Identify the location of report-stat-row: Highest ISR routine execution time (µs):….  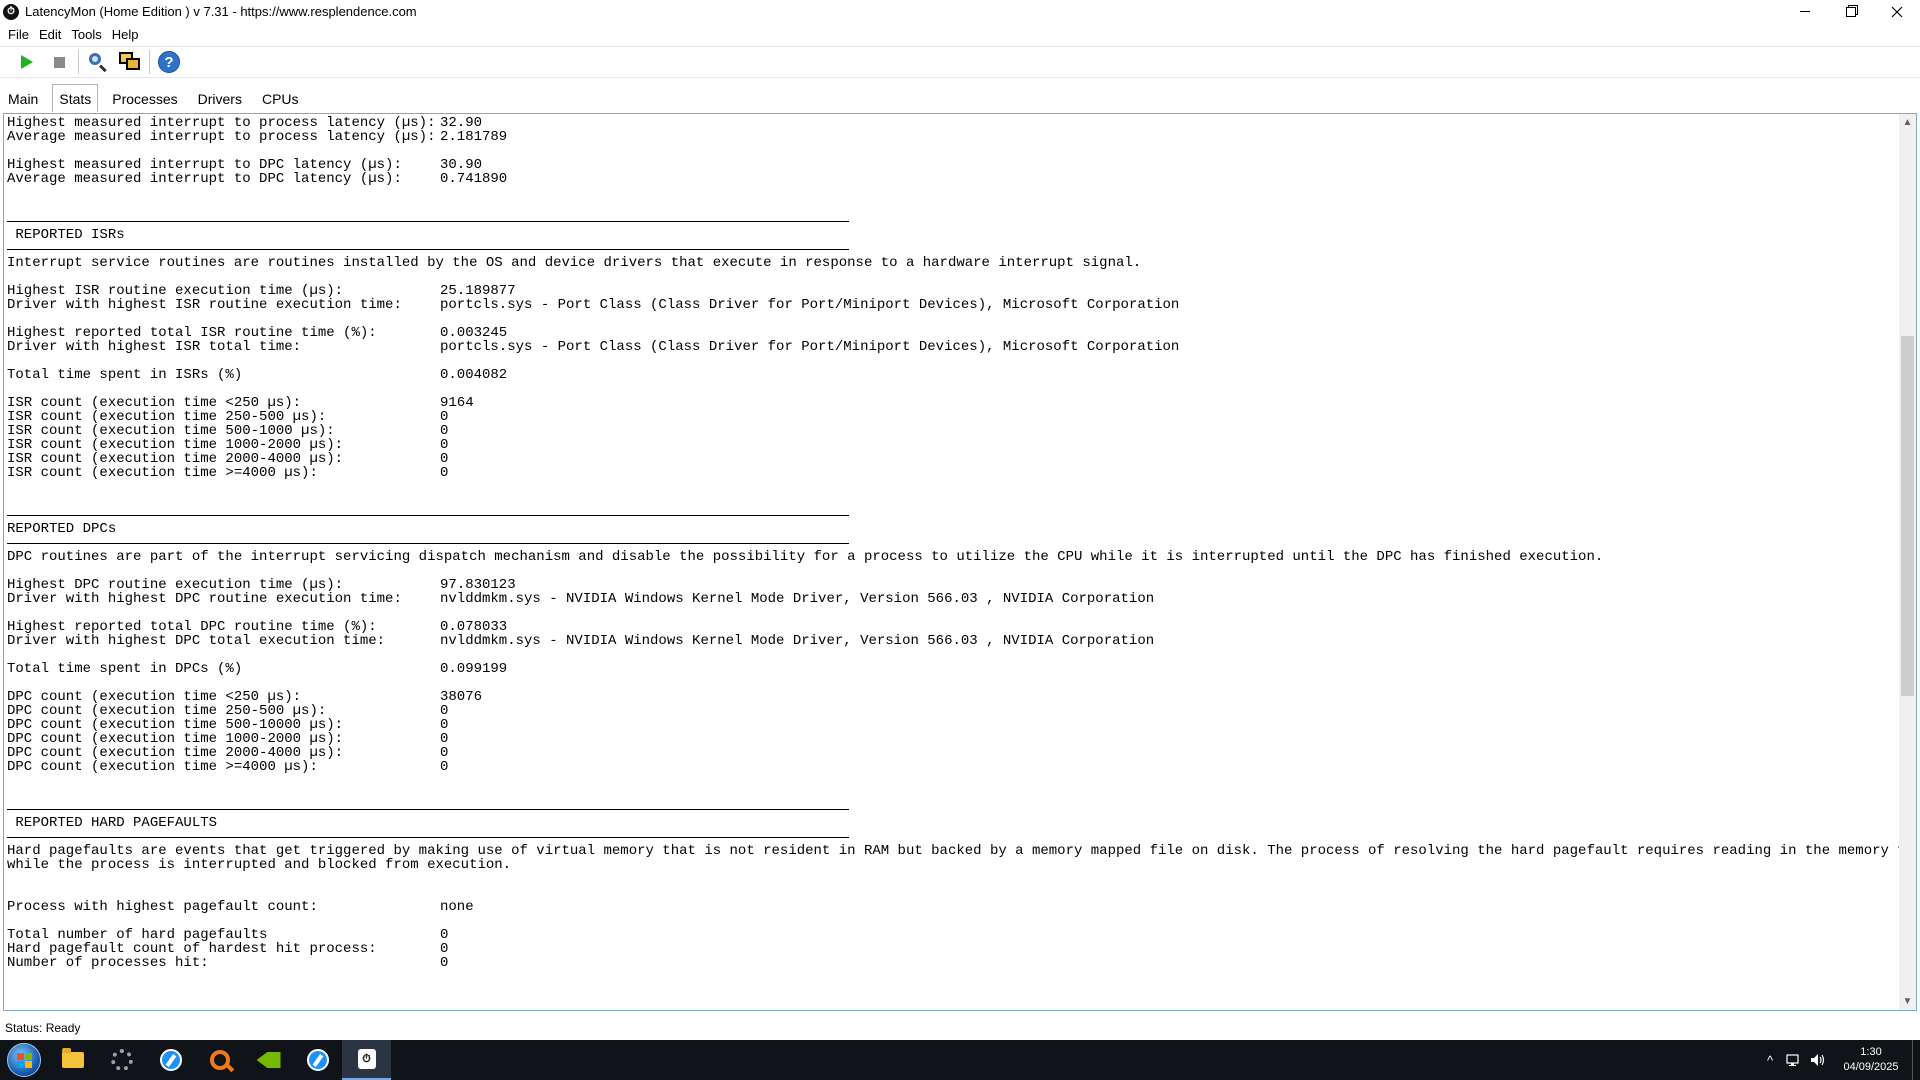
(952, 291).